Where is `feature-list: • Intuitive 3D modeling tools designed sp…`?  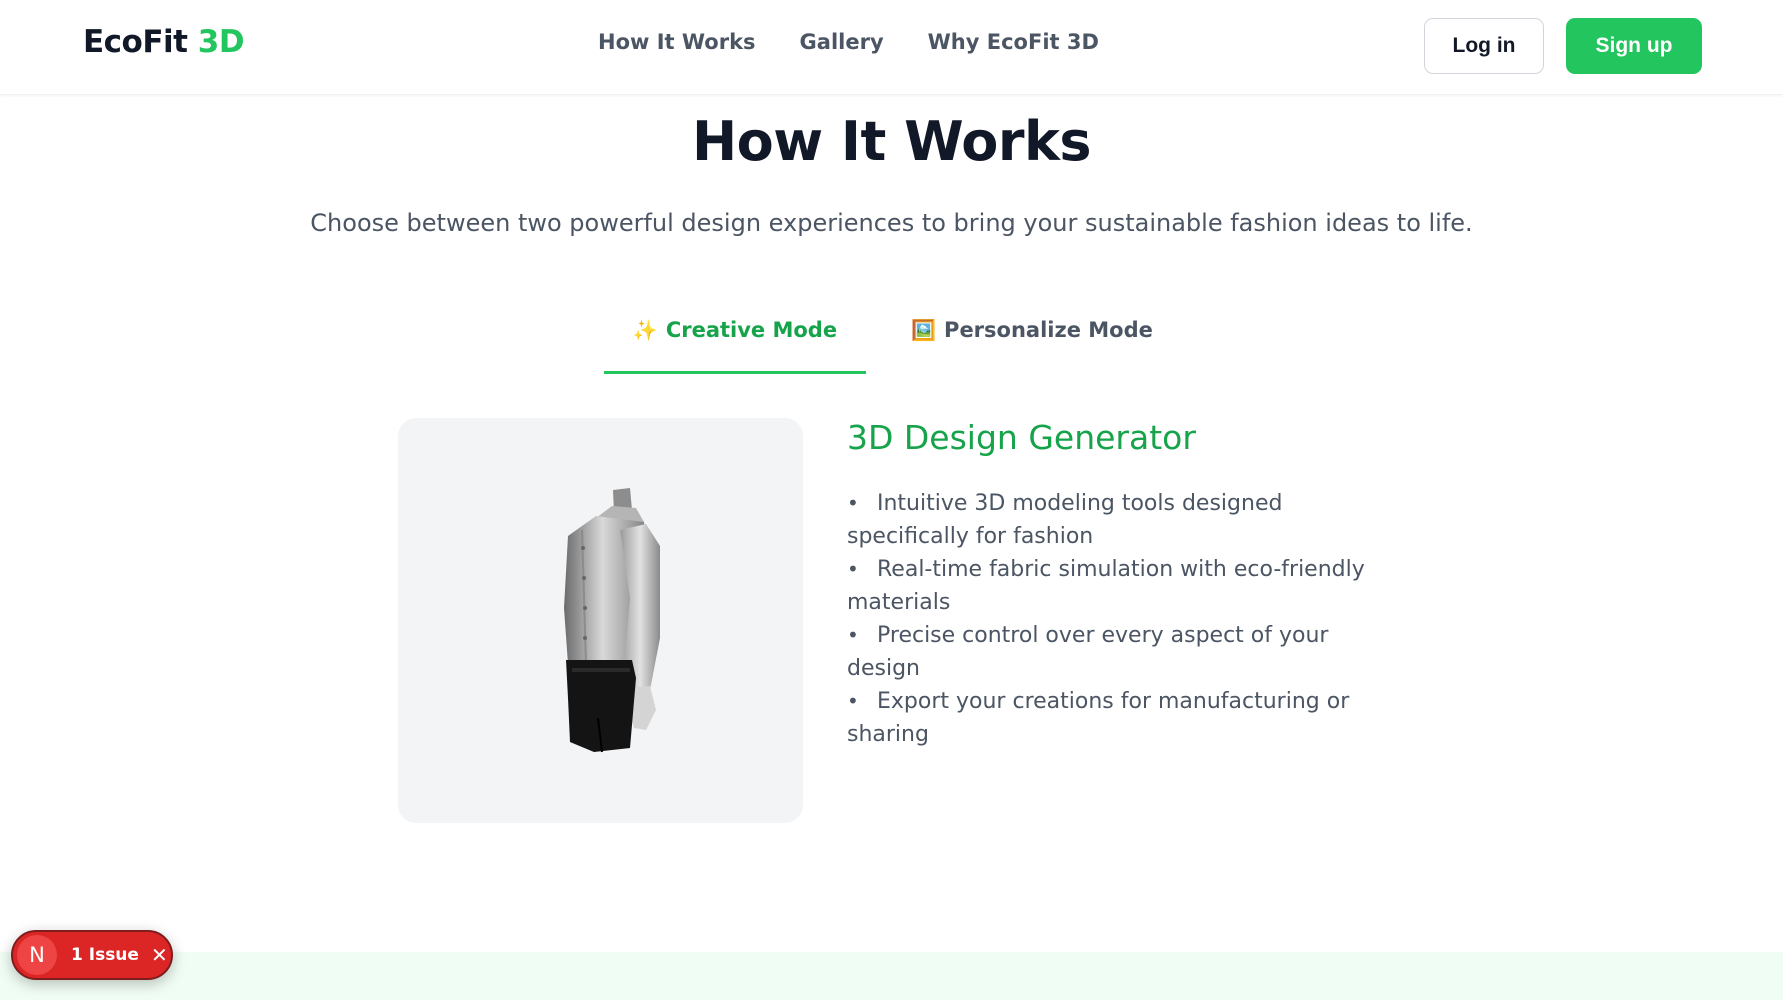 feature-list: • Intuitive 3D modeling tools designed sp… is located at coordinates (1117, 619).